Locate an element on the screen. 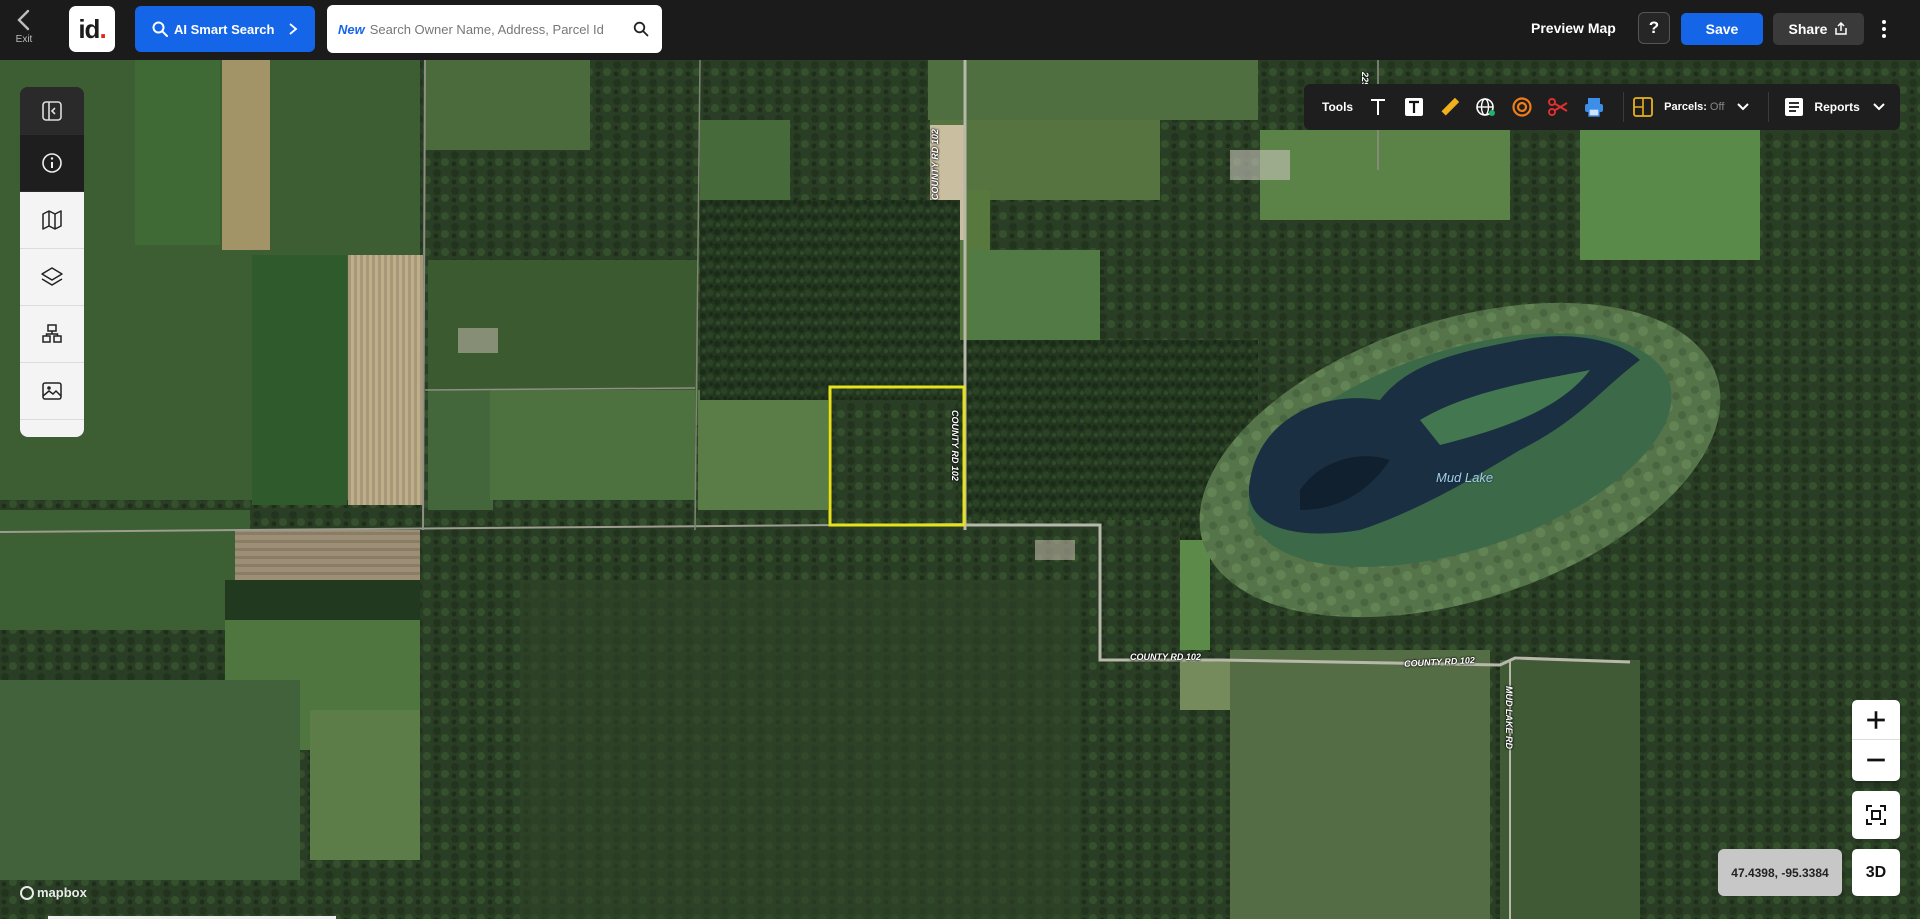  tools-label: Tools is located at coordinates (1338, 107).